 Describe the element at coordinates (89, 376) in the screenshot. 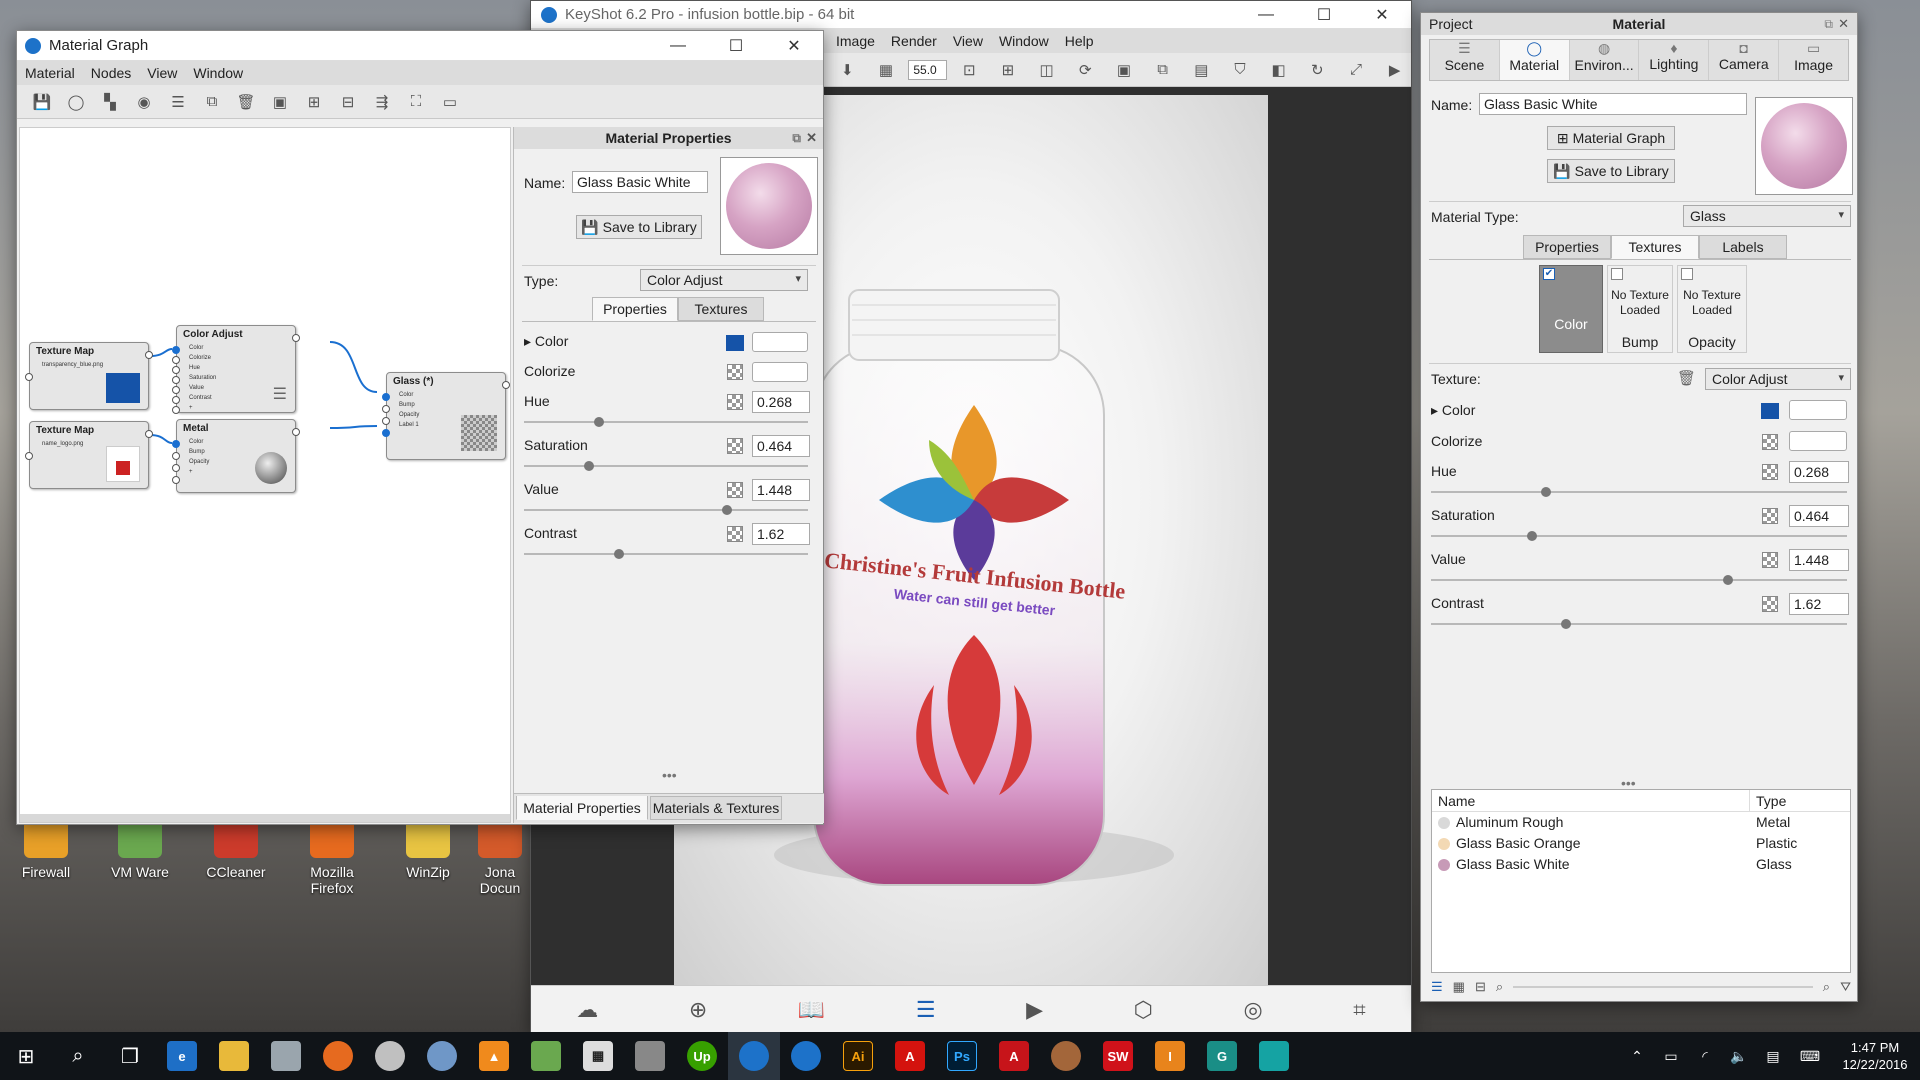

I see `node-texture-map-1: Texture Map transparency_blue.png` at that location.